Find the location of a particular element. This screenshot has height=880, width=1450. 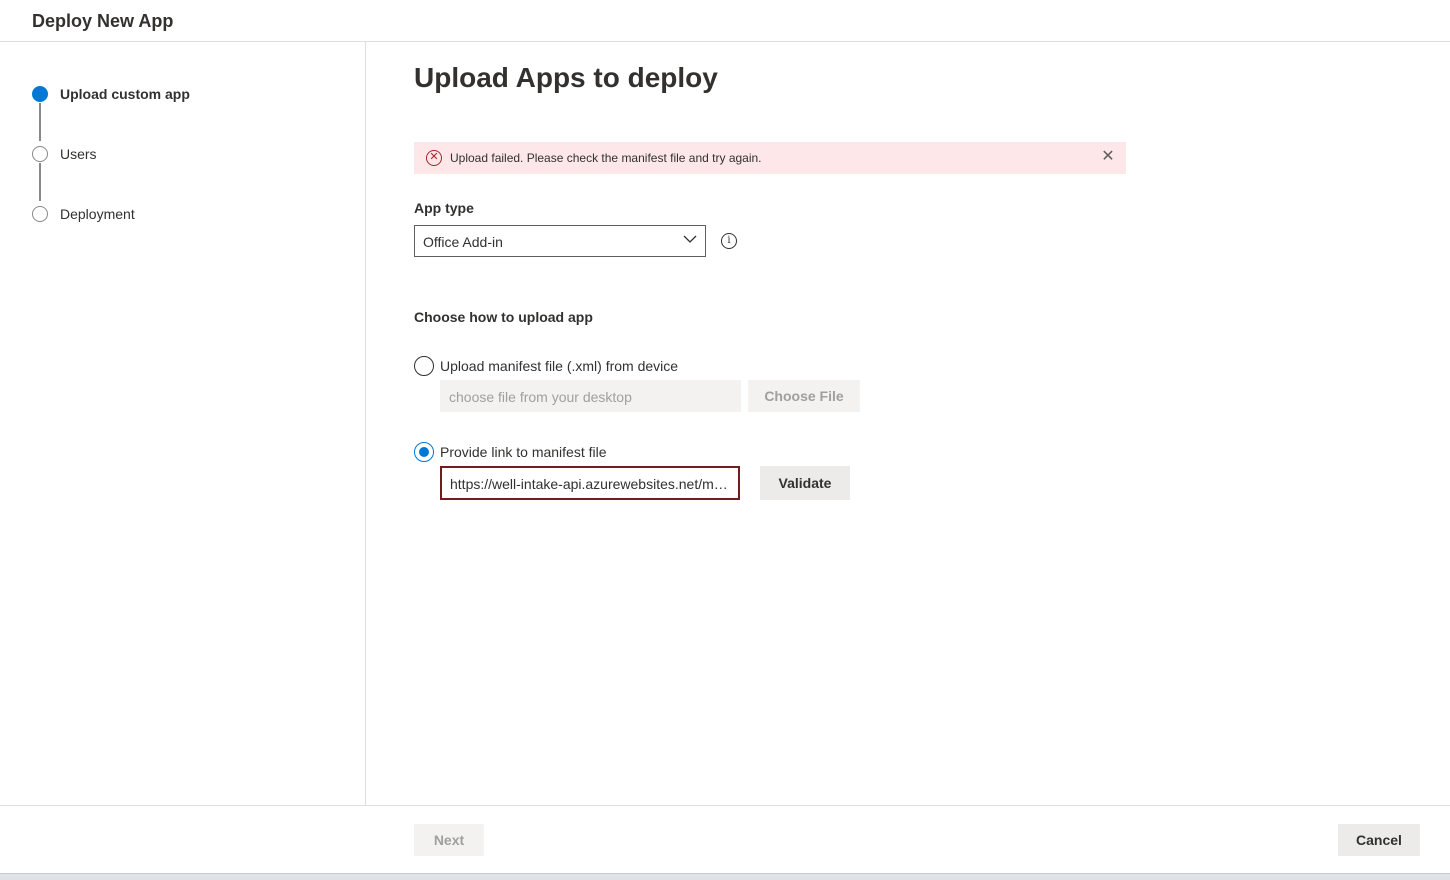

app-type-dropdown: Office Add-in is located at coordinates (560, 241).